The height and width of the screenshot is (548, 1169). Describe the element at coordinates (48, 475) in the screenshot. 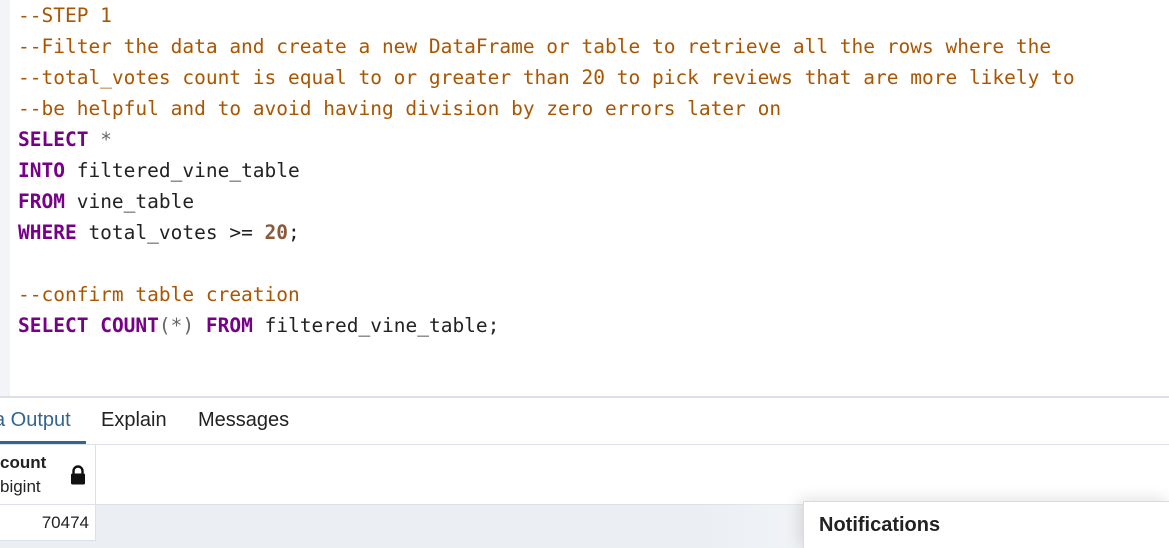

I see `column-header-count: count bigint` at that location.